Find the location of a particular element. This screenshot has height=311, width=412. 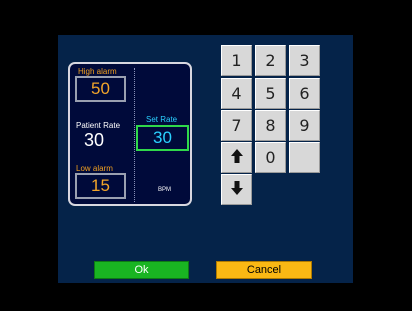

high-alarm-label: High alarm is located at coordinates (97, 71).